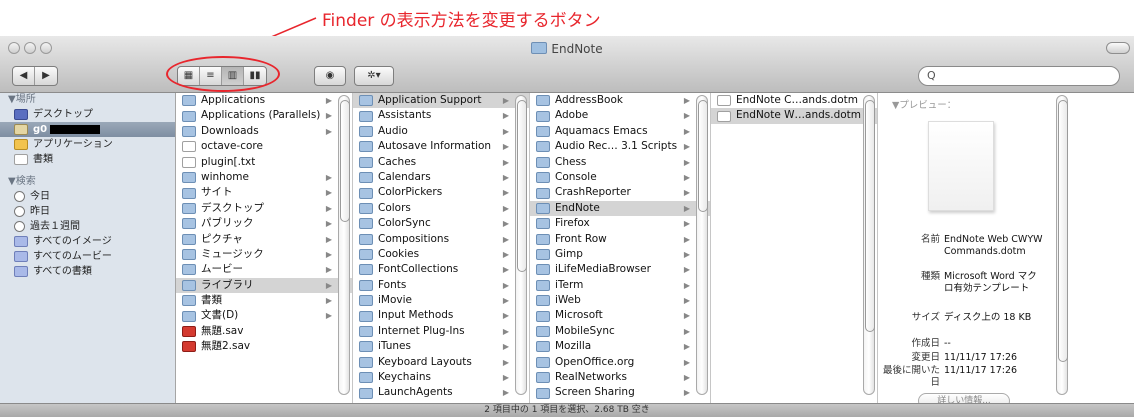  I want to click on list-item: Chess ▶, so click(620, 162).